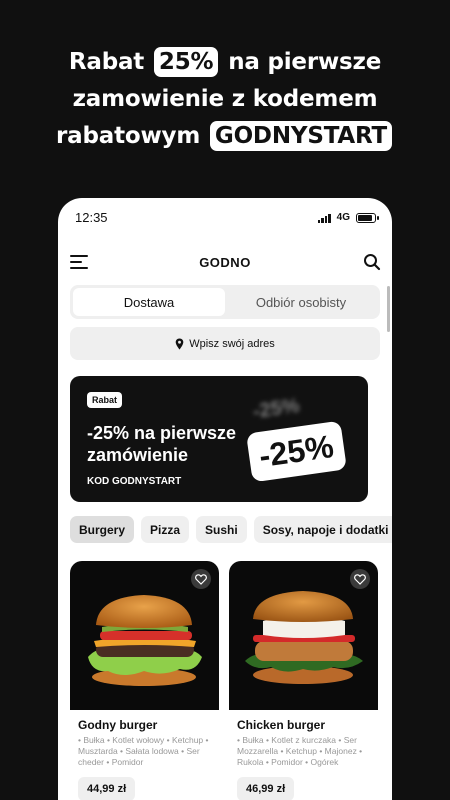  Describe the element at coordinates (165, 529) in the screenshot. I see `category-pizza: Pizza` at that location.